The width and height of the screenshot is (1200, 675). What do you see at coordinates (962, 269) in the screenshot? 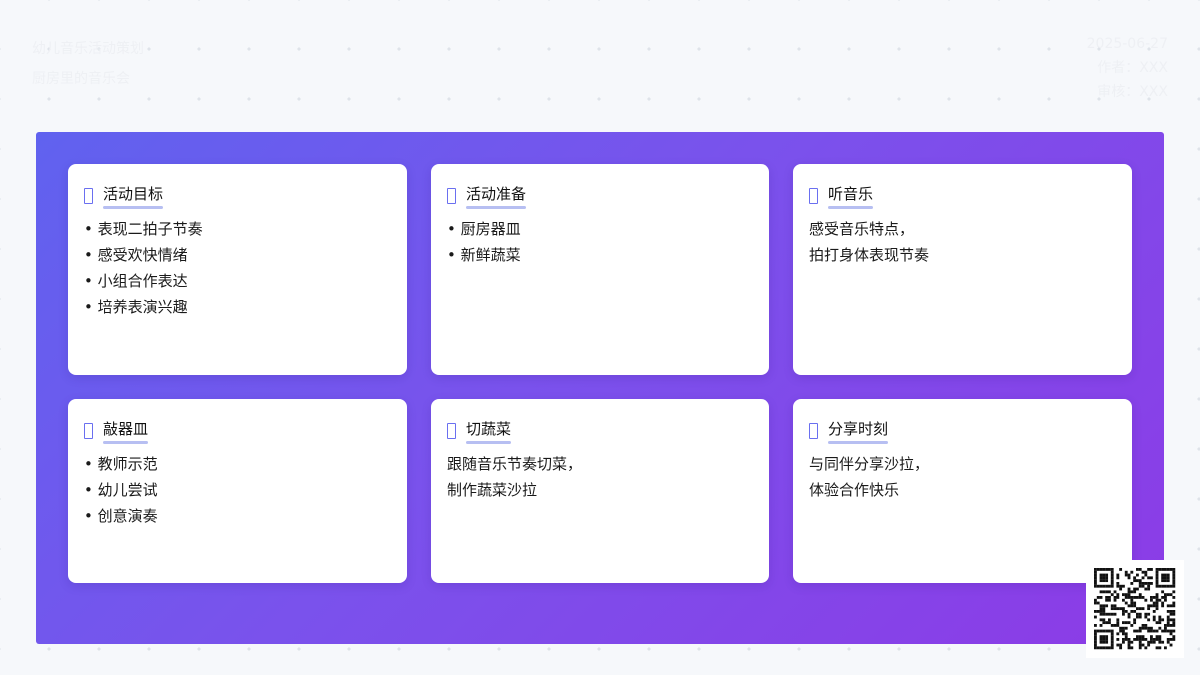
I see `card-listen-music: 听音乐 感受音乐特点， 拍打身体表现节奏` at bounding box center [962, 269].